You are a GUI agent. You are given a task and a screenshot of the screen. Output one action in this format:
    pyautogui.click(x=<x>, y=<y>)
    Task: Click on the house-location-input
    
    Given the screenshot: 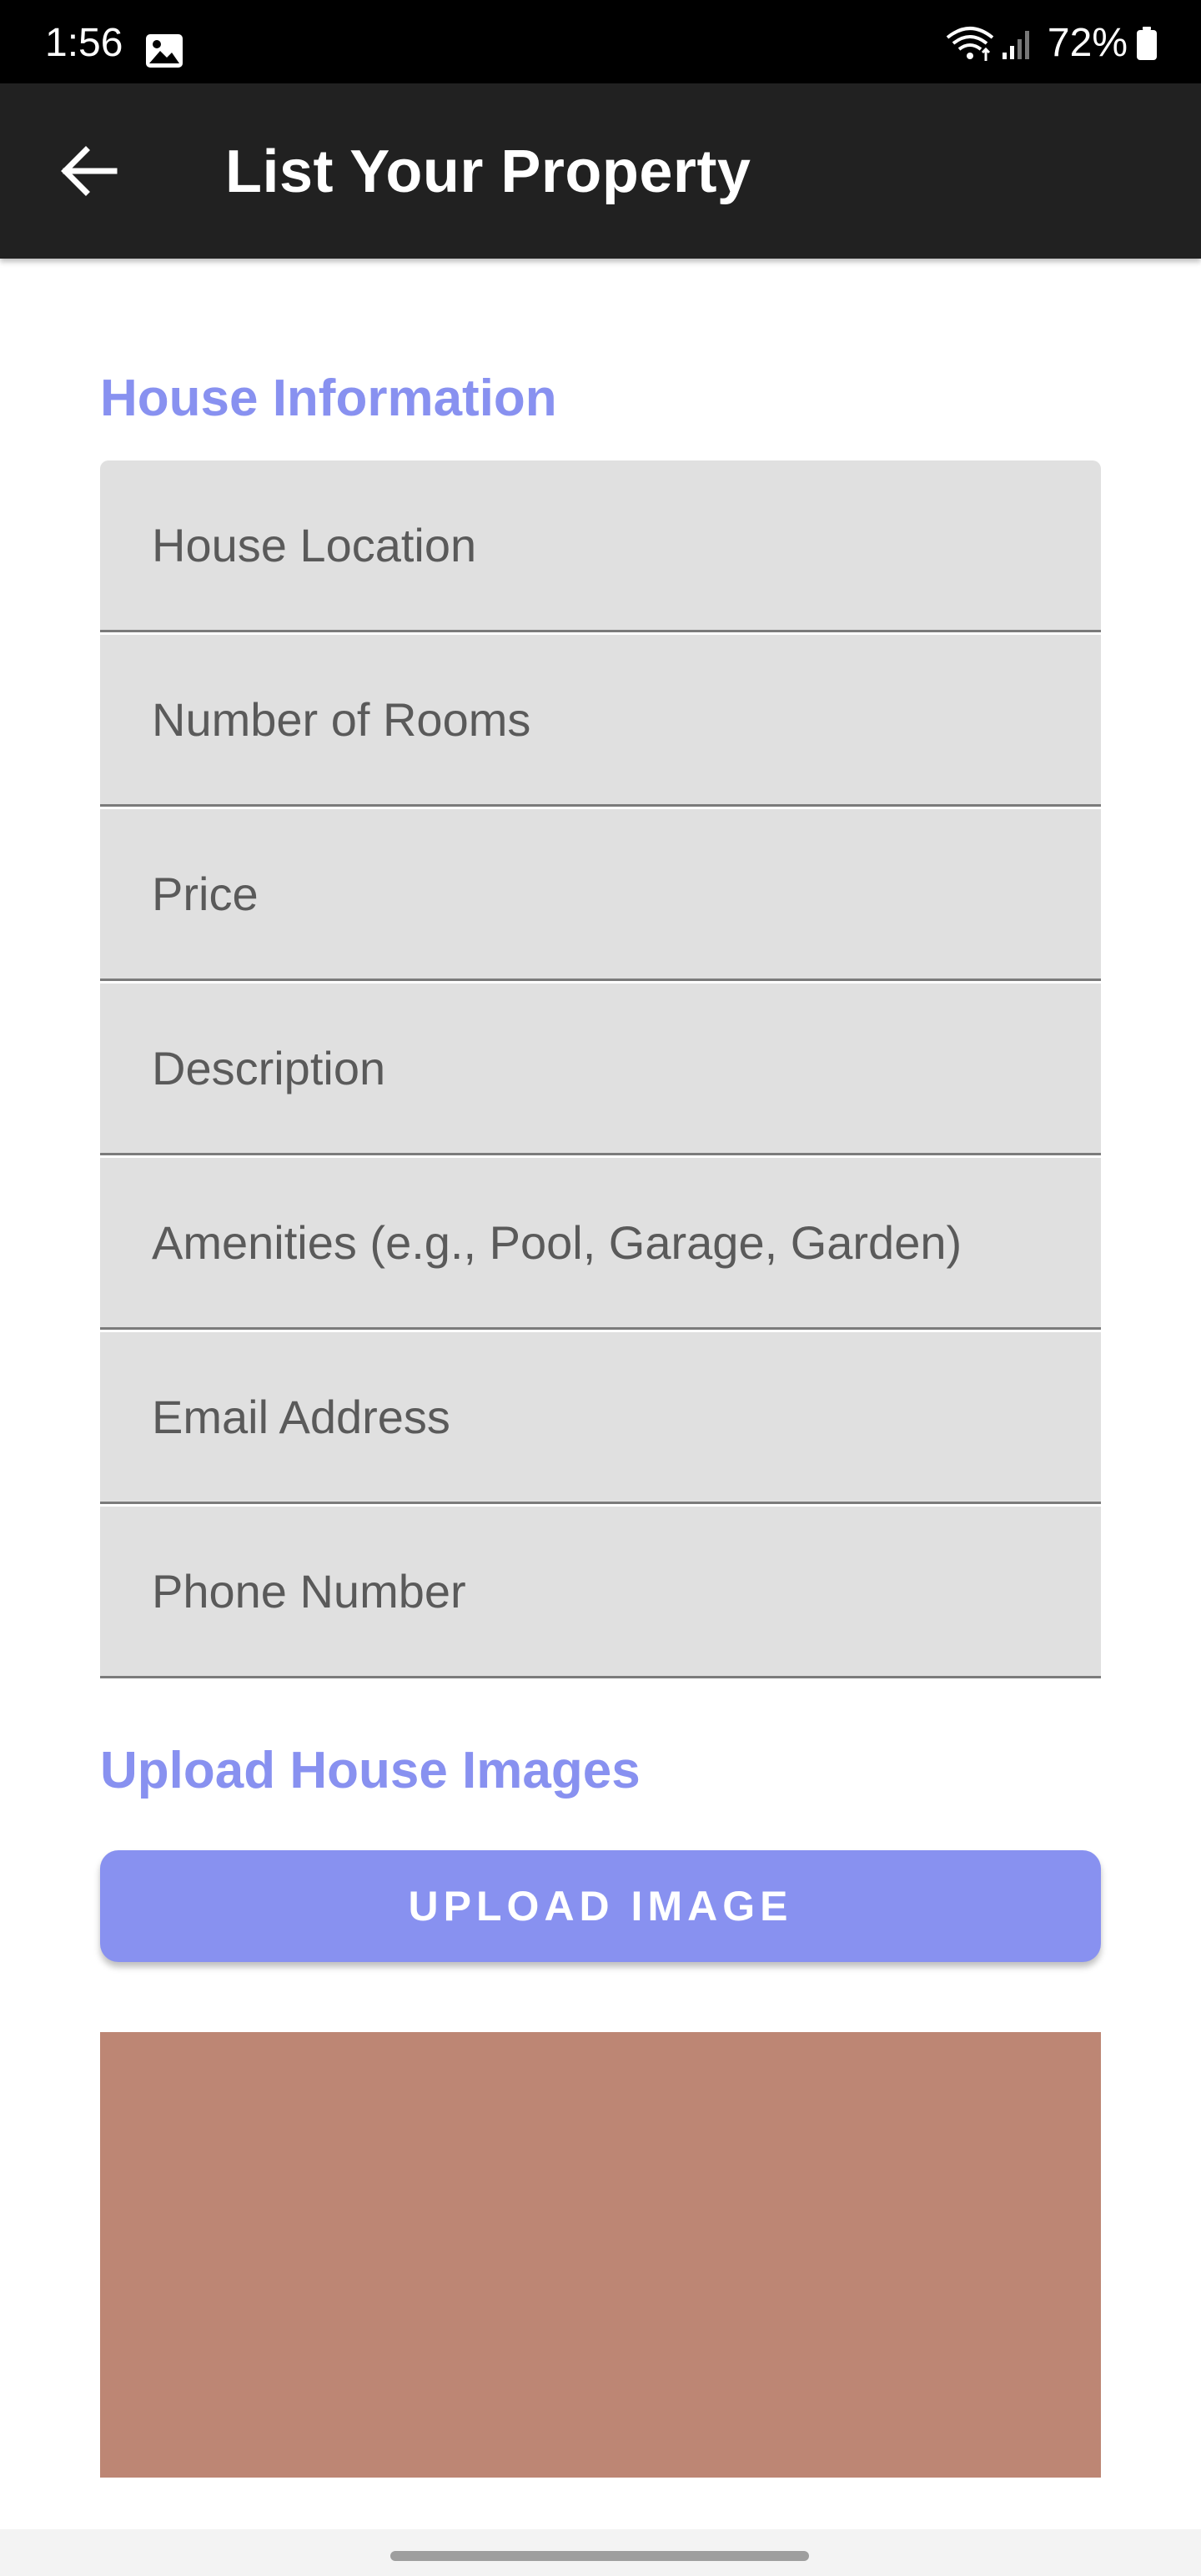 What is the action you would take?
    pyautogui.click(x=601, y=545)
    